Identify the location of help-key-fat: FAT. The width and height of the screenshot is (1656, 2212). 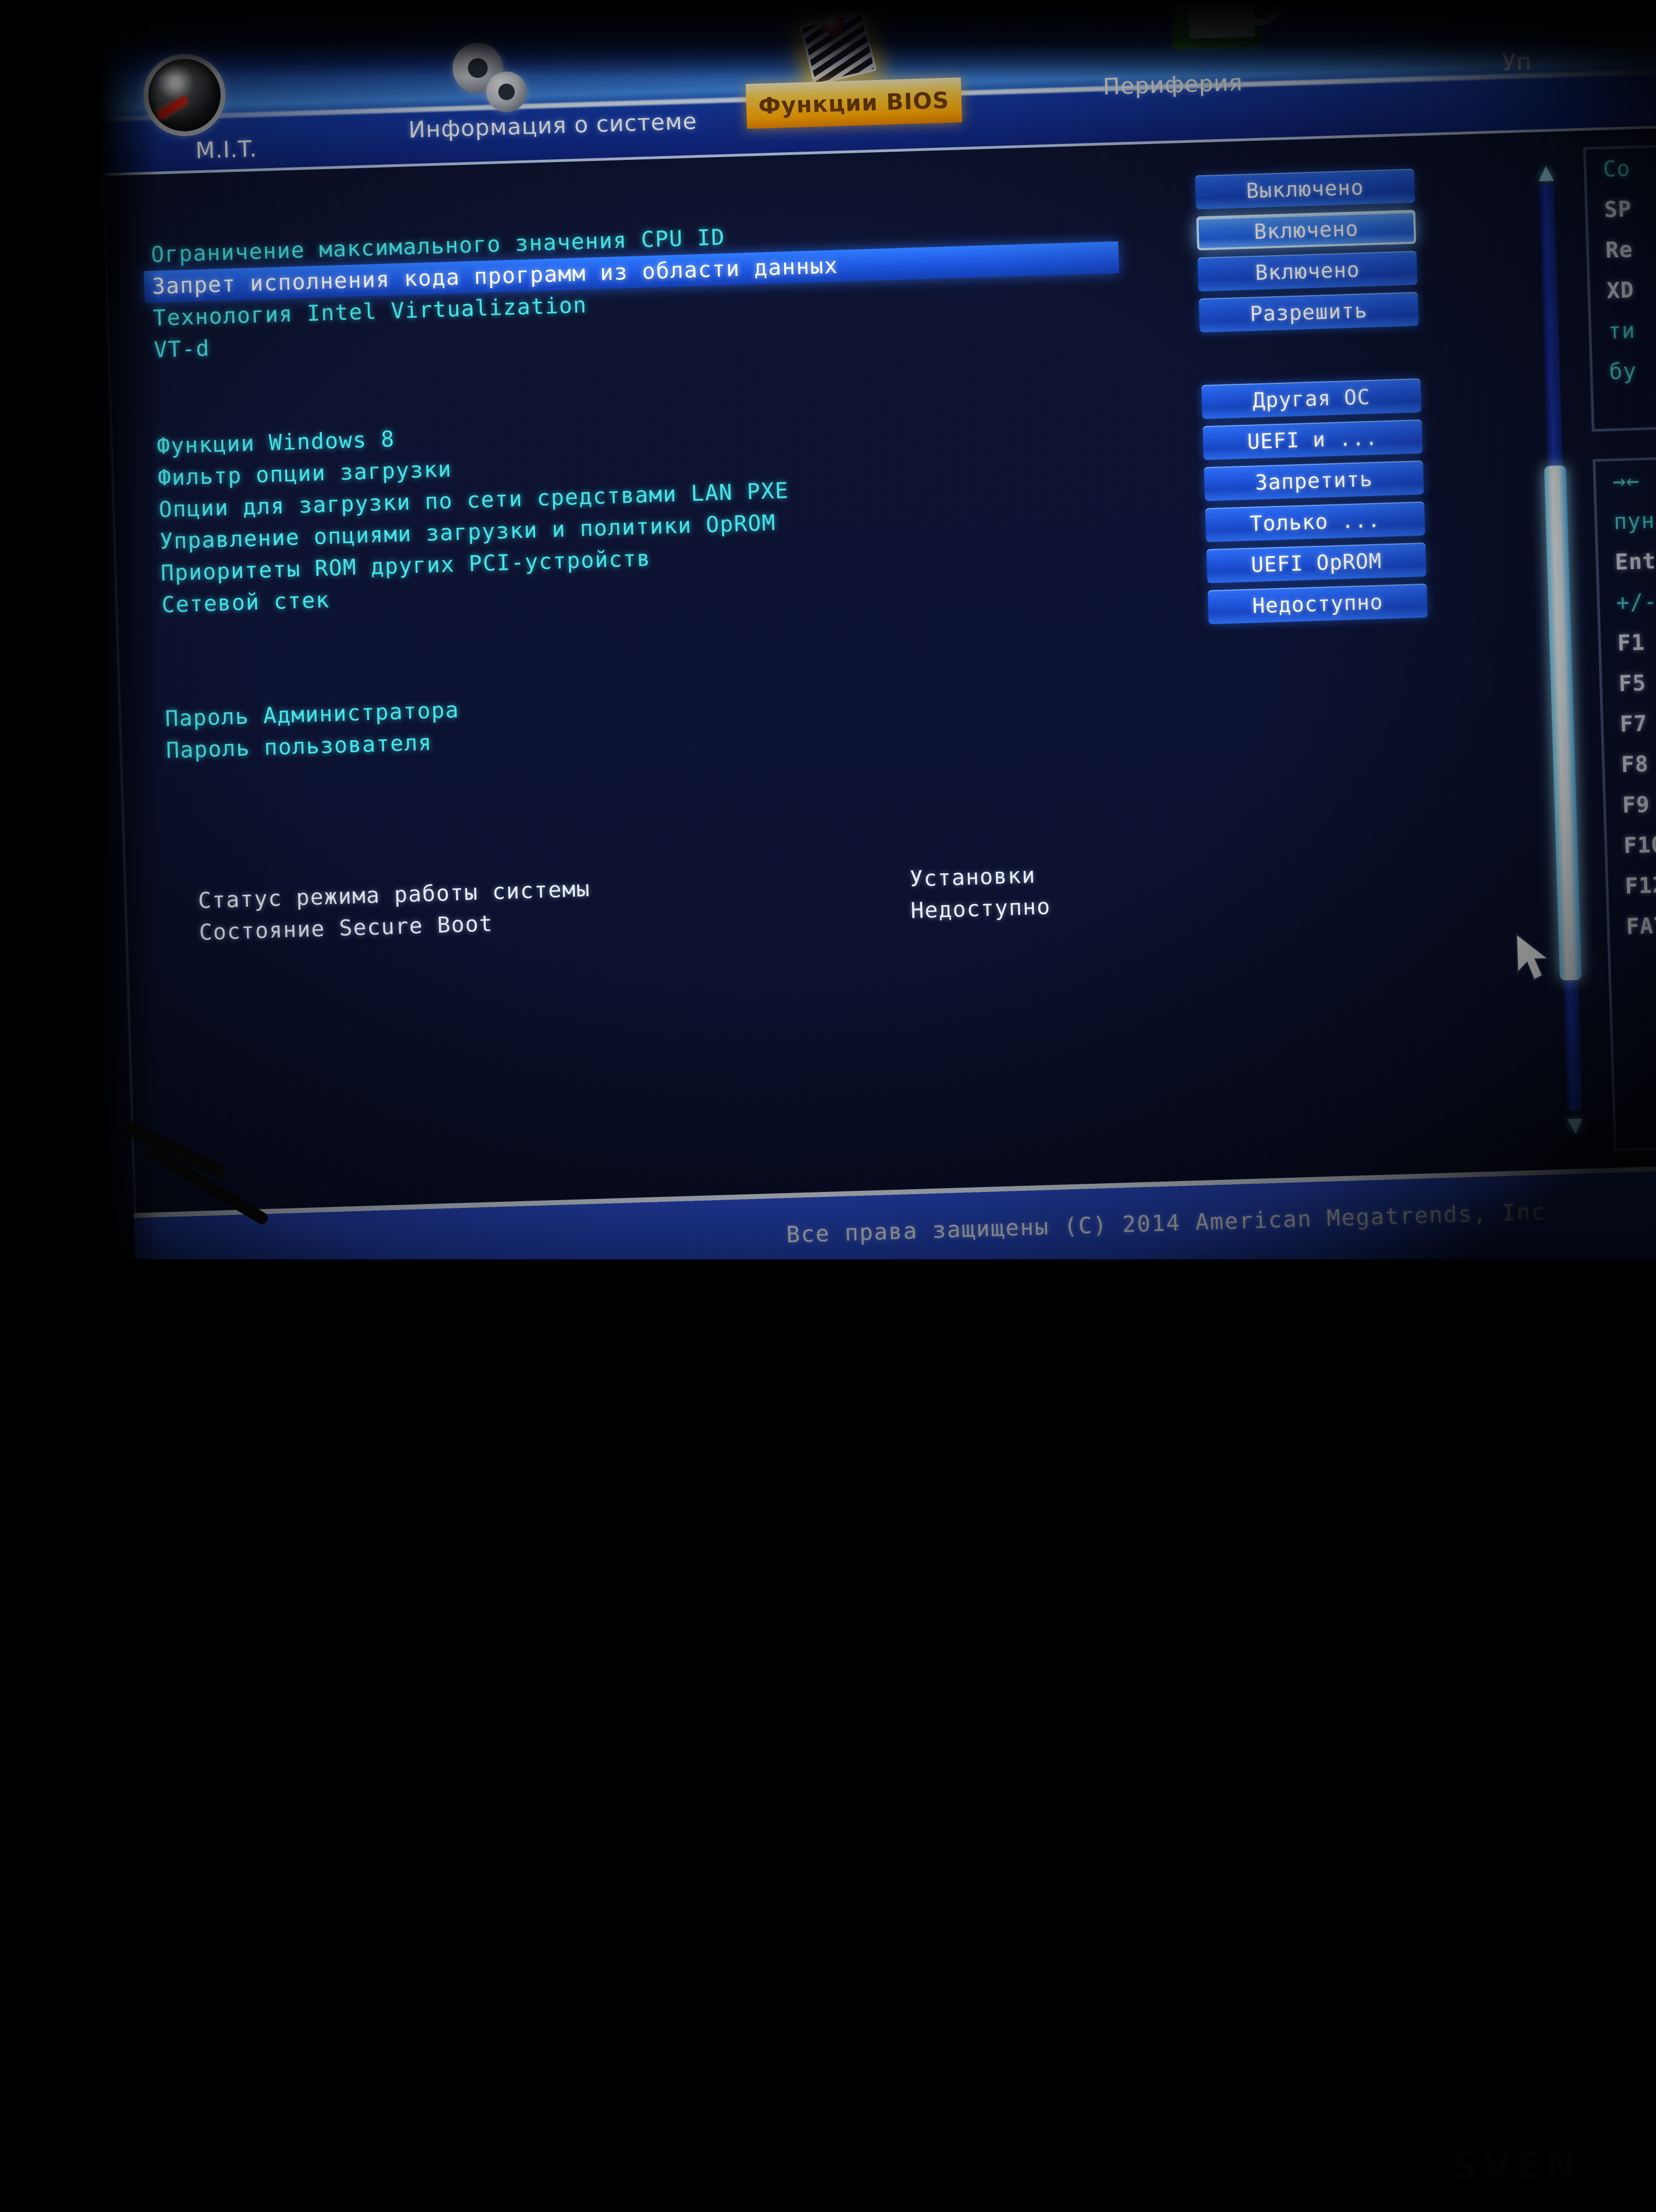
(1632, 925).